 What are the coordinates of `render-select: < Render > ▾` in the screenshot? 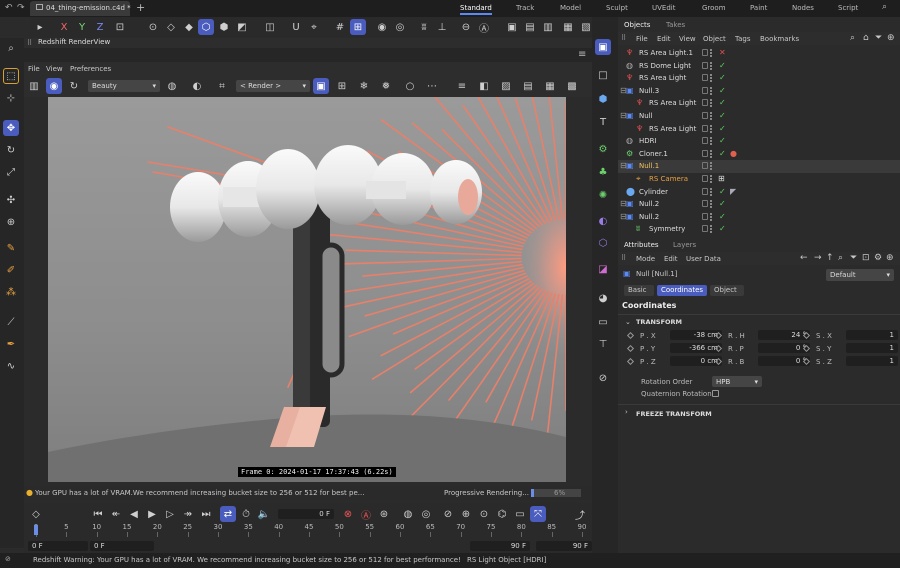 It's located at (273, 86).